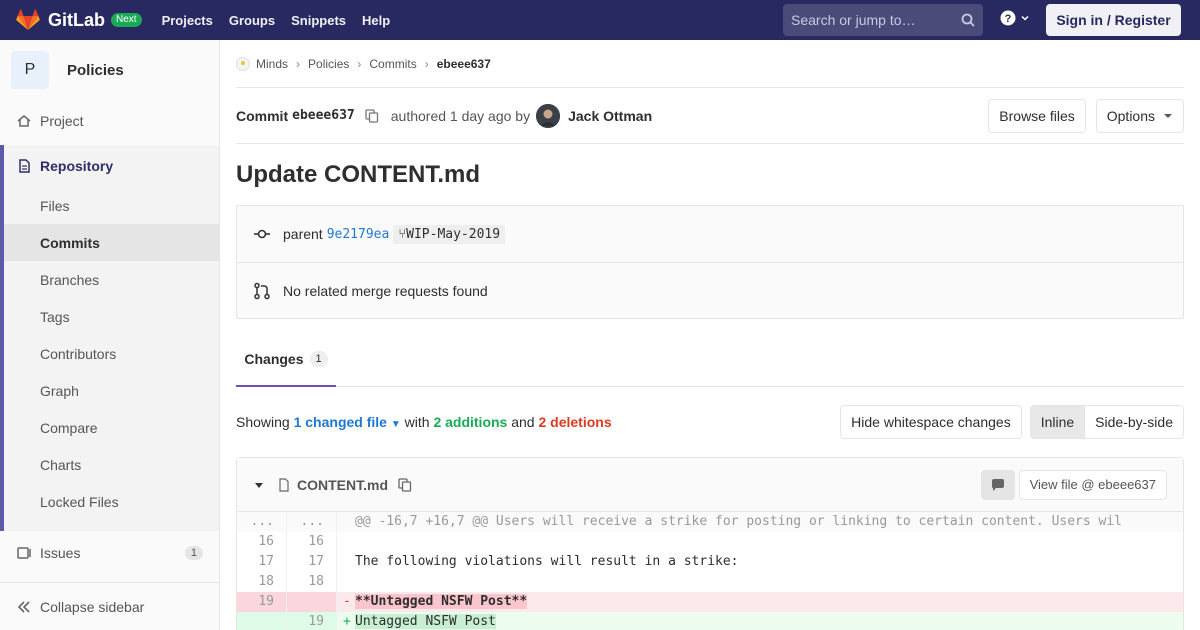 The image size is (1200, 630). I want to click on breadcrumb-current: ebeee637, so click(464, 64).